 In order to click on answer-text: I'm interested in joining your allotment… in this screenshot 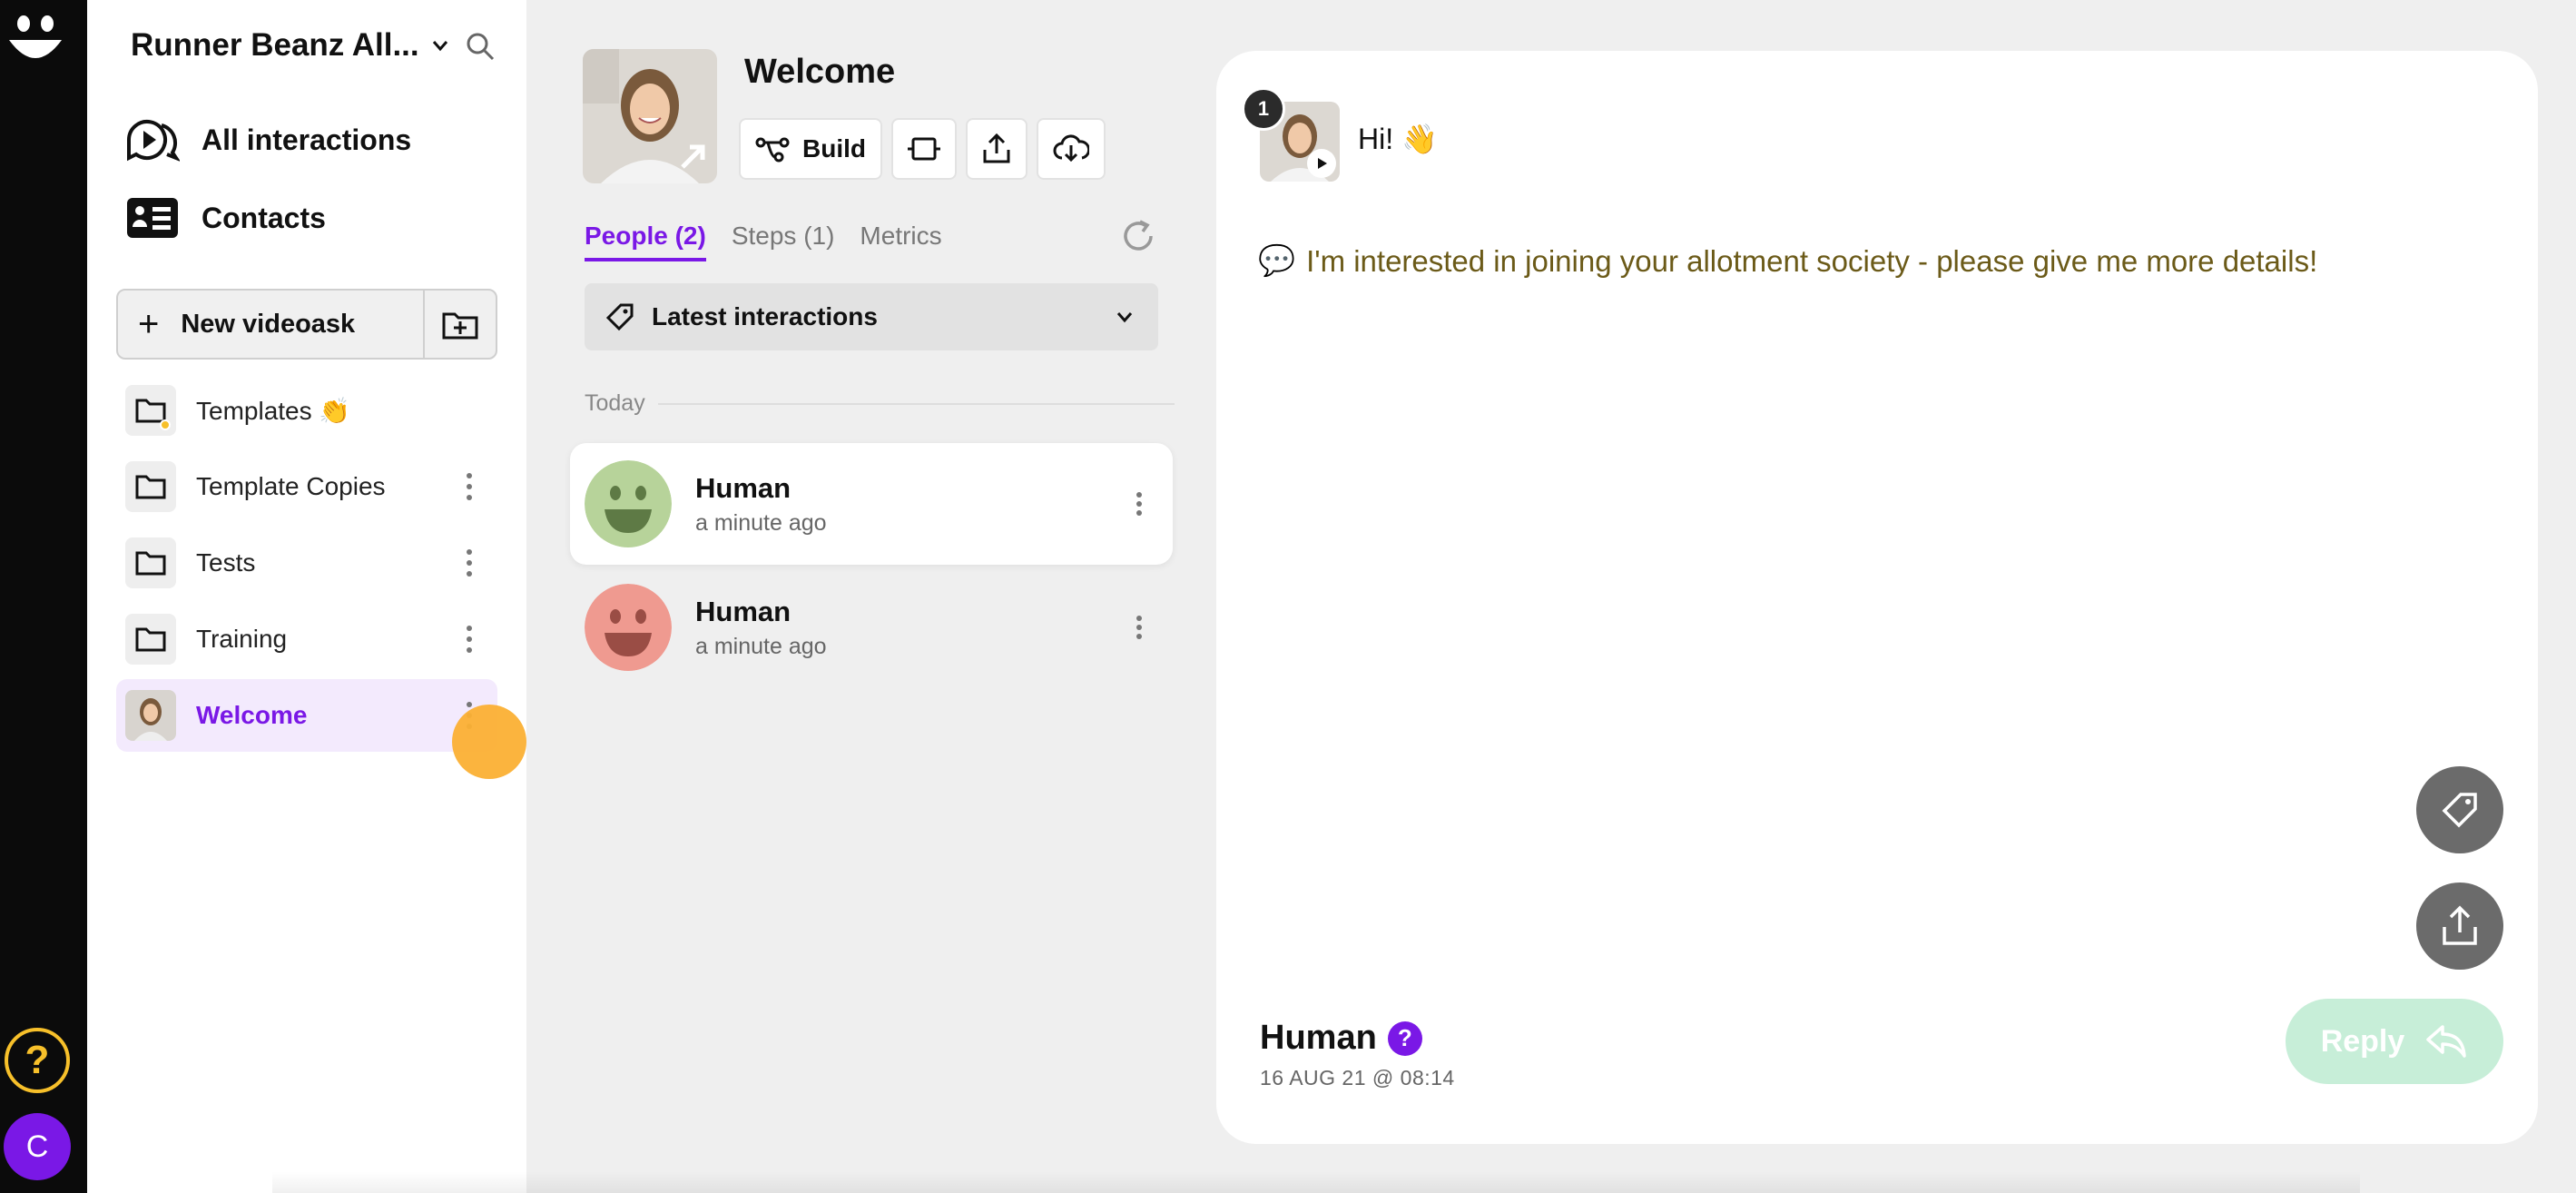, I will do `click(1812, 260)`.